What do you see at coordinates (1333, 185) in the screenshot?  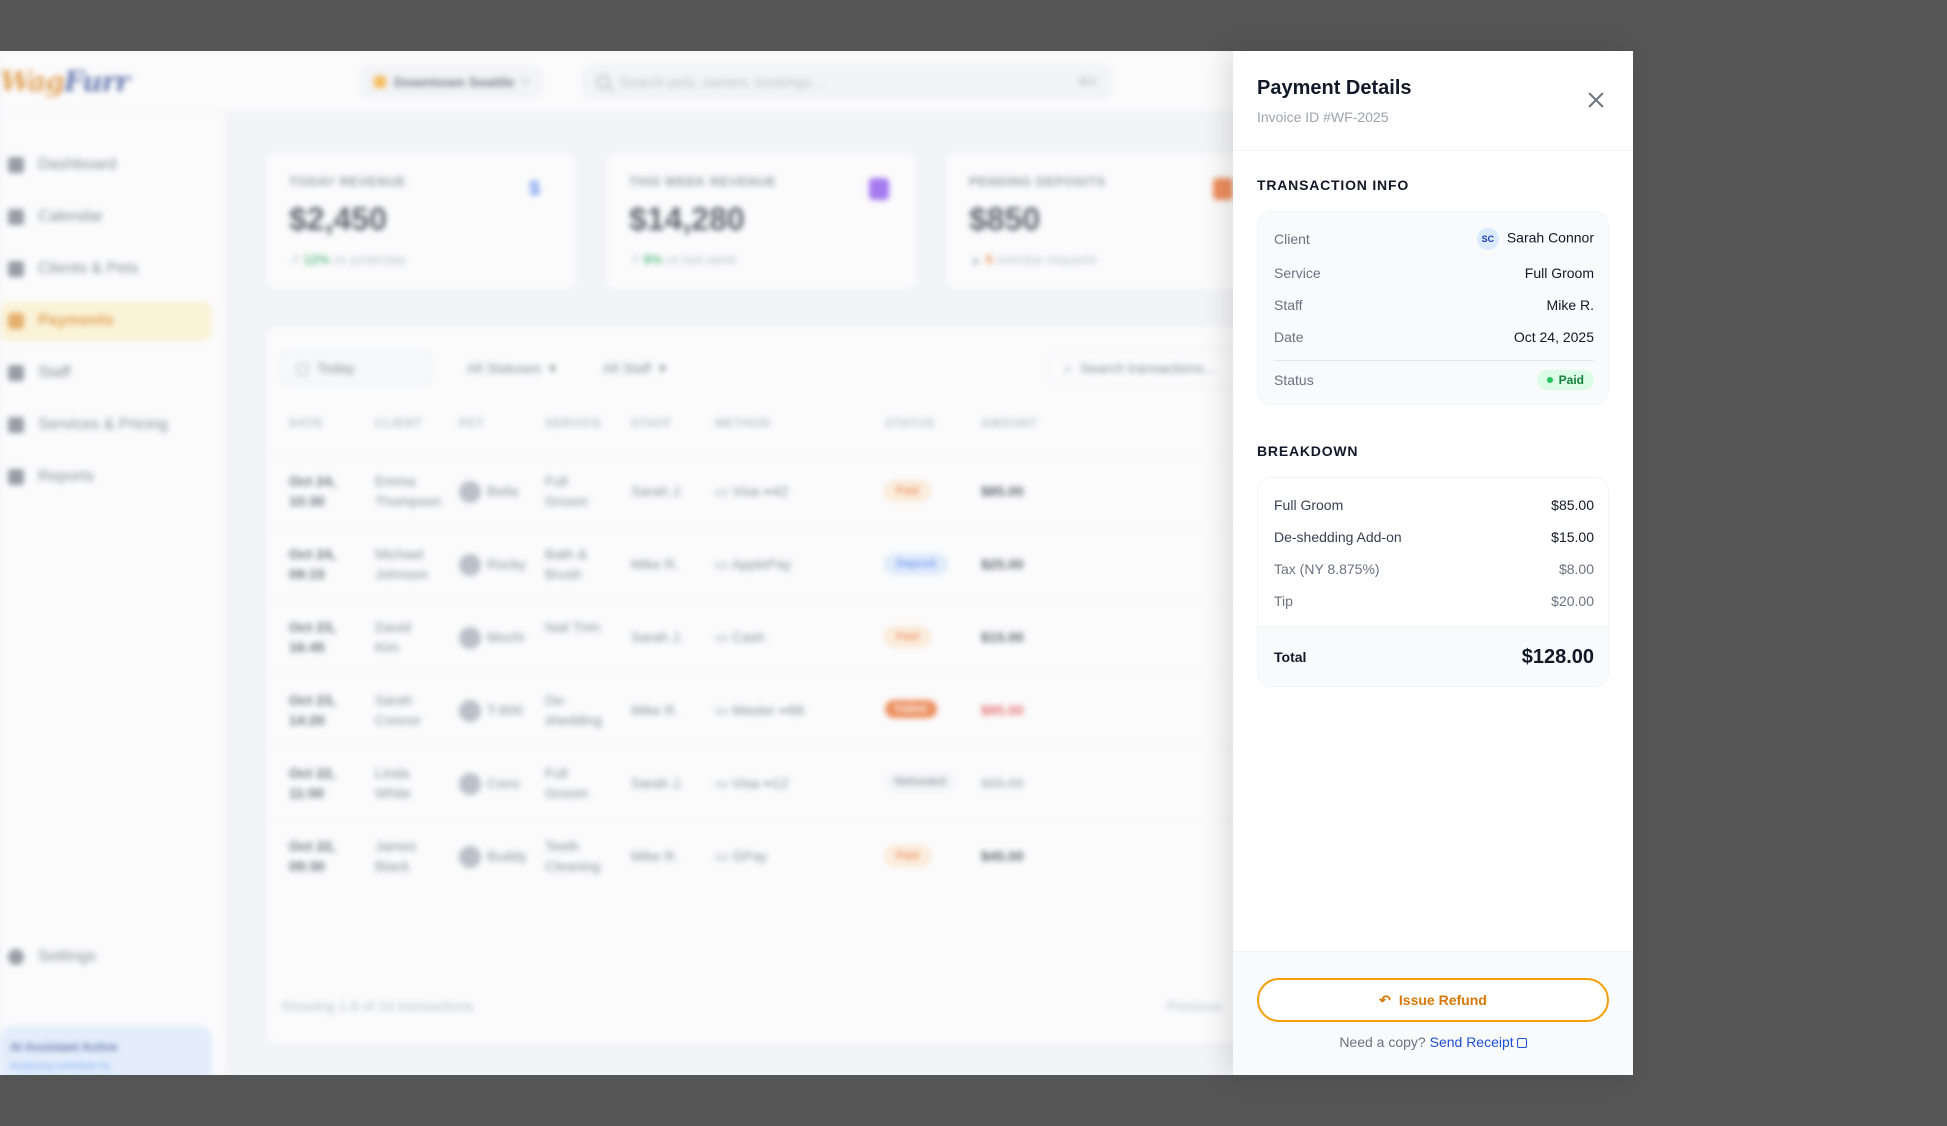 I see `transaction-info-title: TRANSACTION INFO` at bounding box center [1333, 185].